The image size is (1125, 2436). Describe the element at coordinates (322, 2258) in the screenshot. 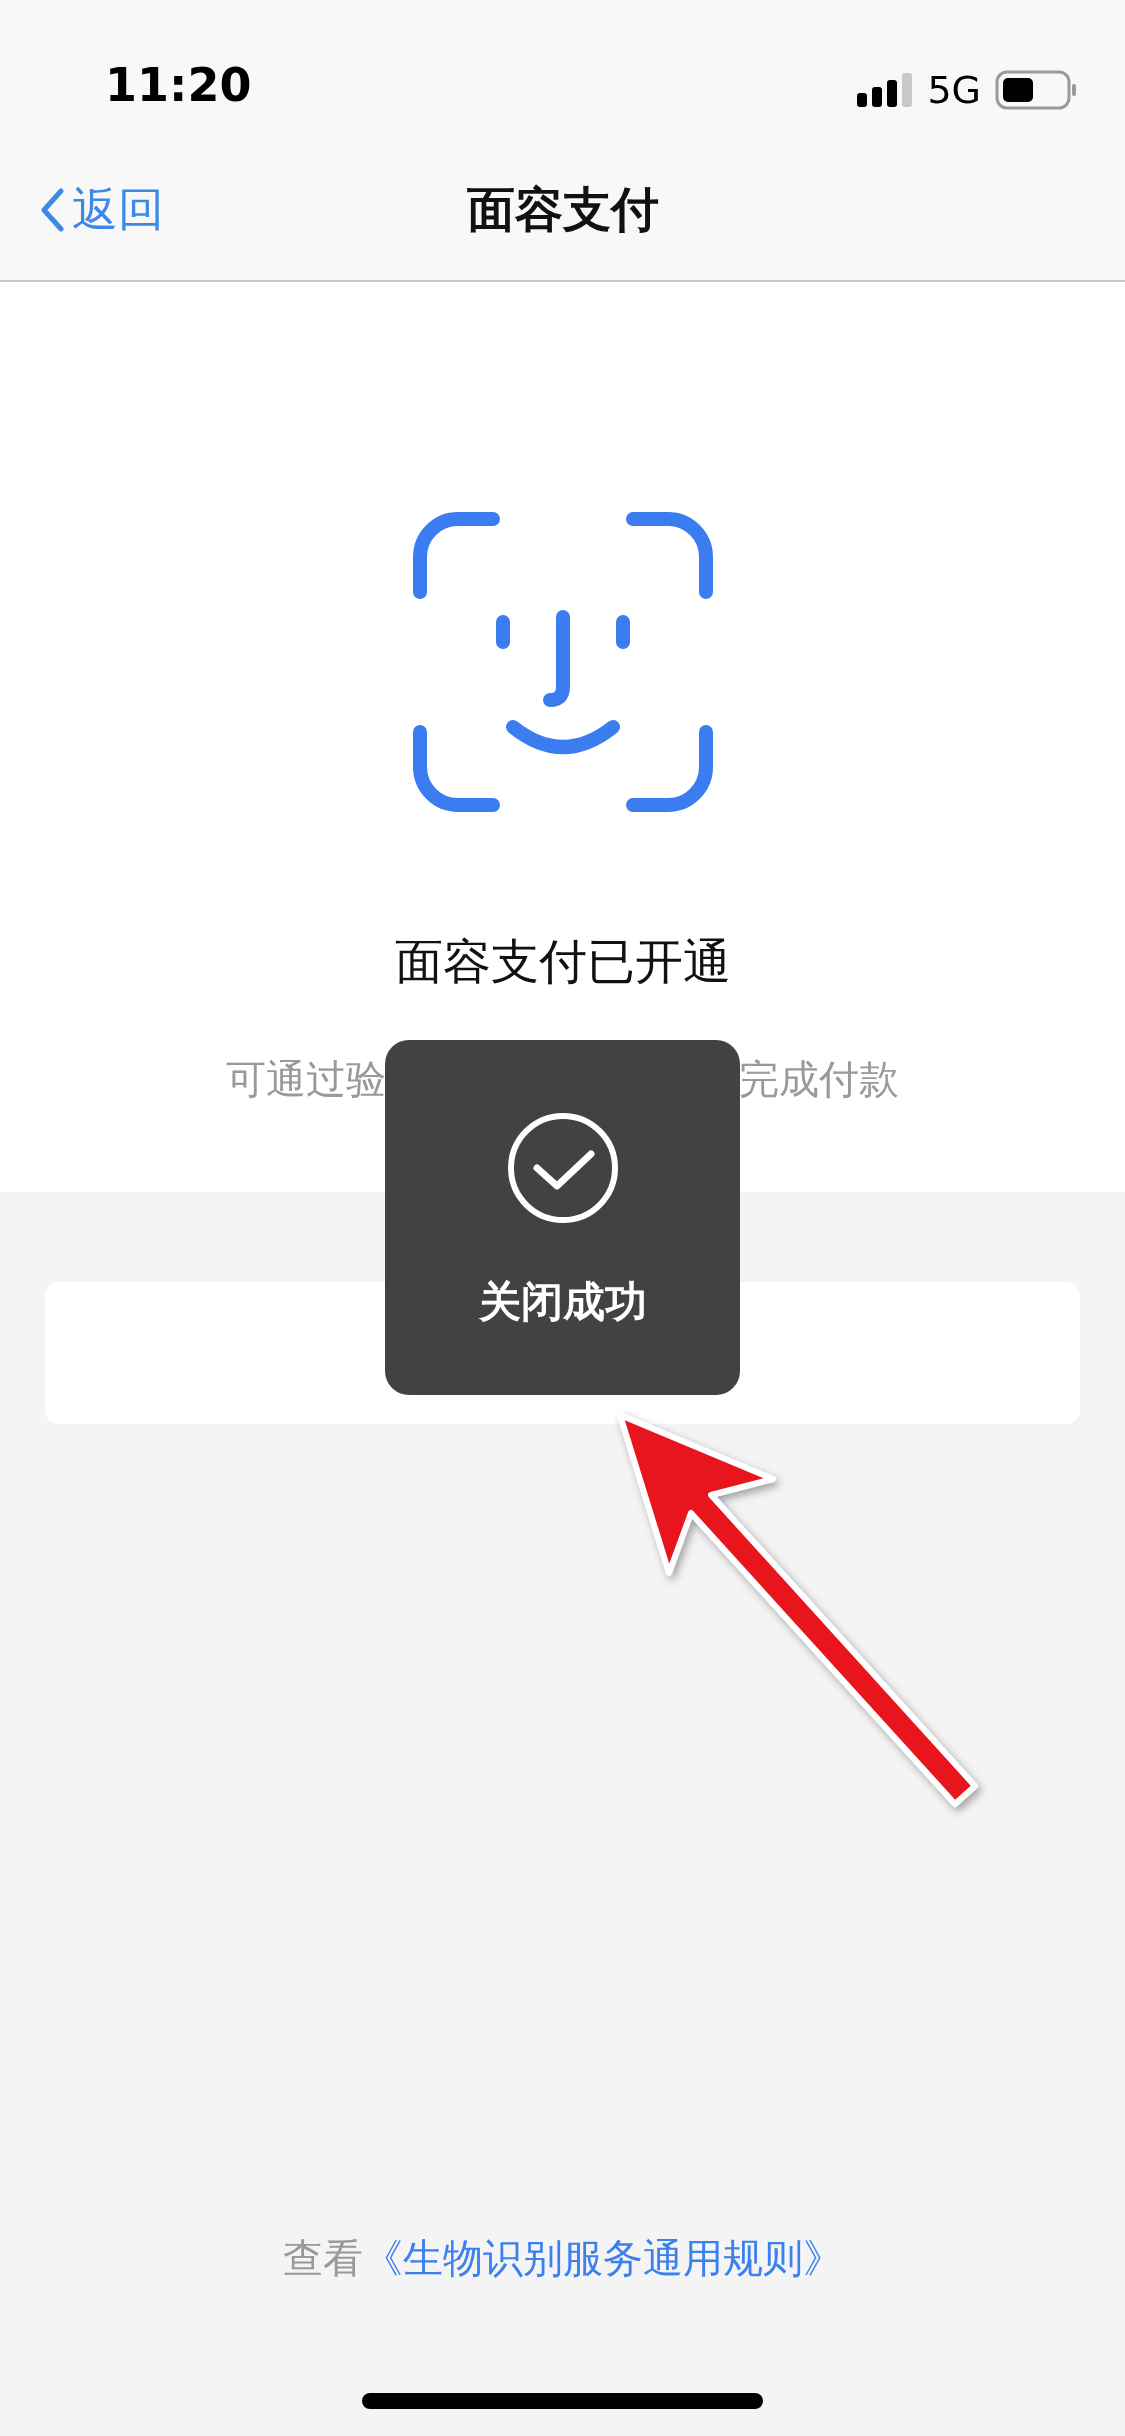

I see `footer-text: 查看` at that location.